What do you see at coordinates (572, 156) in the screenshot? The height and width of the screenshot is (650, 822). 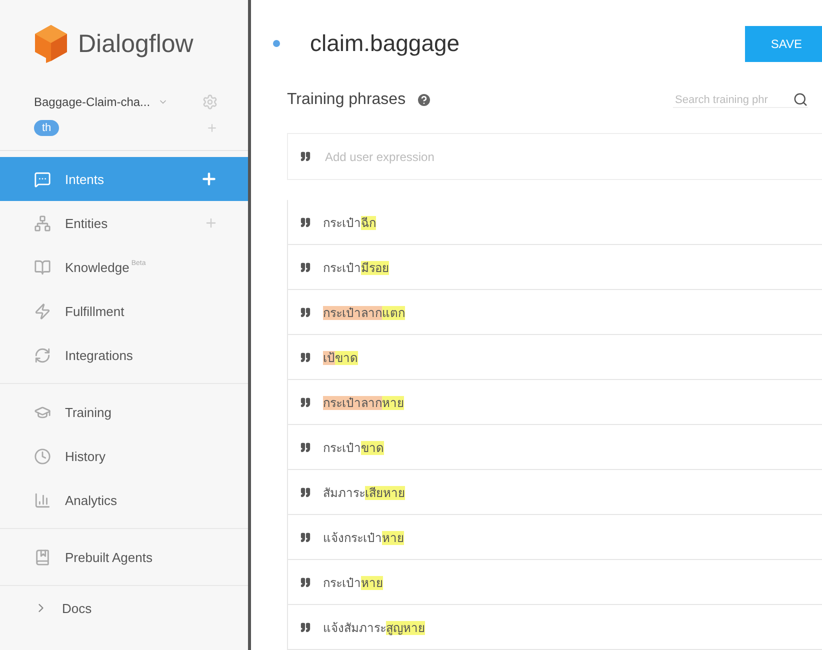 I see `input-field: Add user expression` at bounding box center [572, 156].